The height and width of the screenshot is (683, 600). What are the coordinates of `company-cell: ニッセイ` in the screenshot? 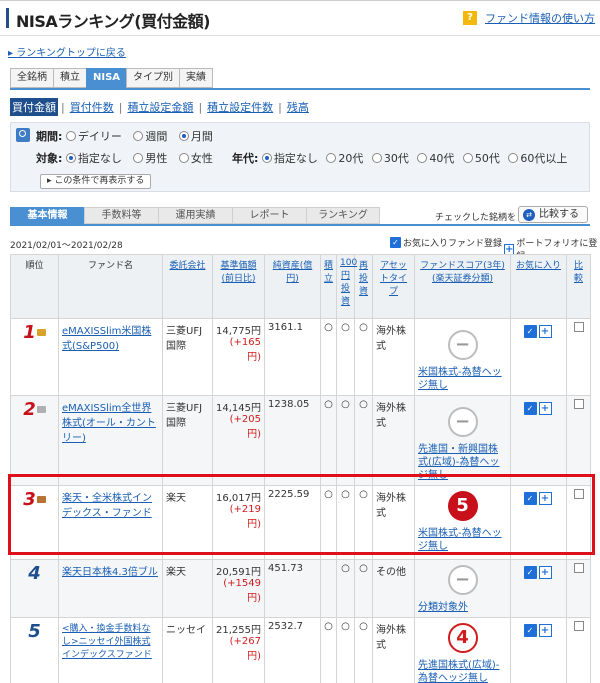 It's located at (187, 650).